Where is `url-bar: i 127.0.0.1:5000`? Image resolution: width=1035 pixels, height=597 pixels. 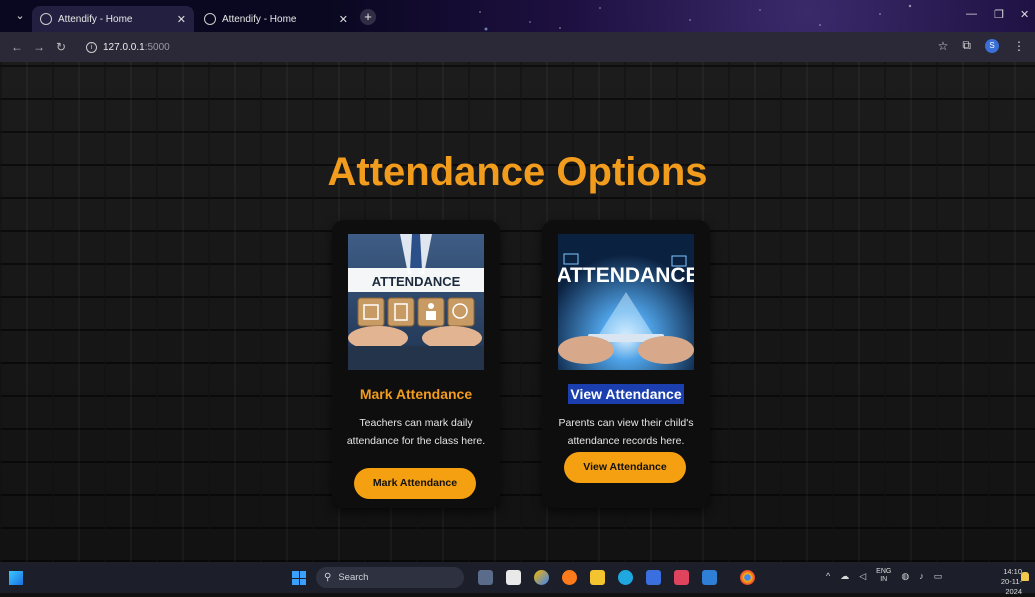
url-bar: i 127.0.0.1:5000 is located at coordinates (501, 47).